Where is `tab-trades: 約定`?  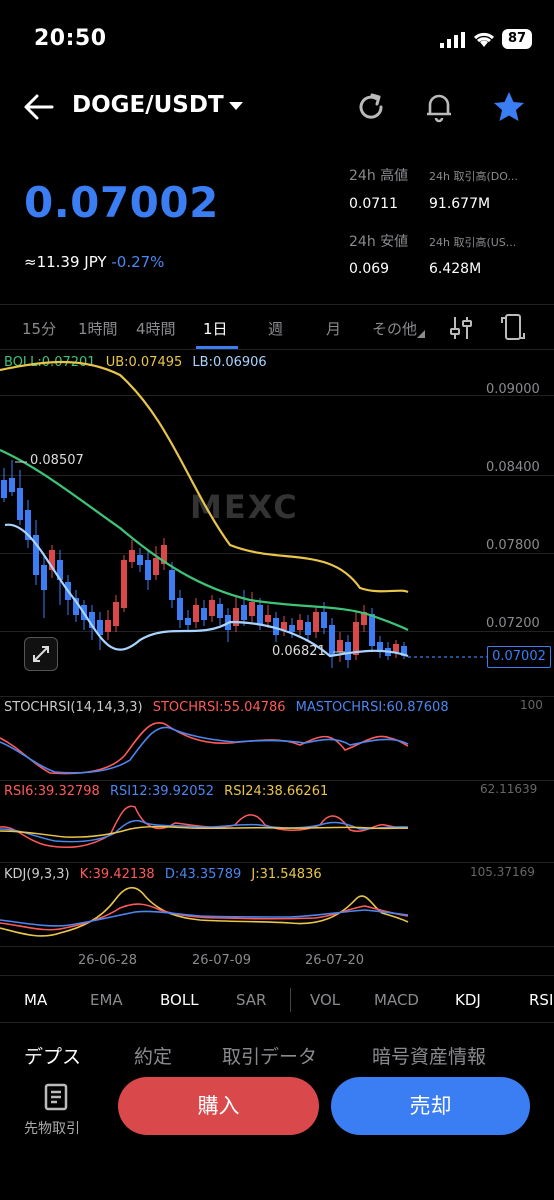
tab-trades: 約定 is located at coordinates (153, 1055).